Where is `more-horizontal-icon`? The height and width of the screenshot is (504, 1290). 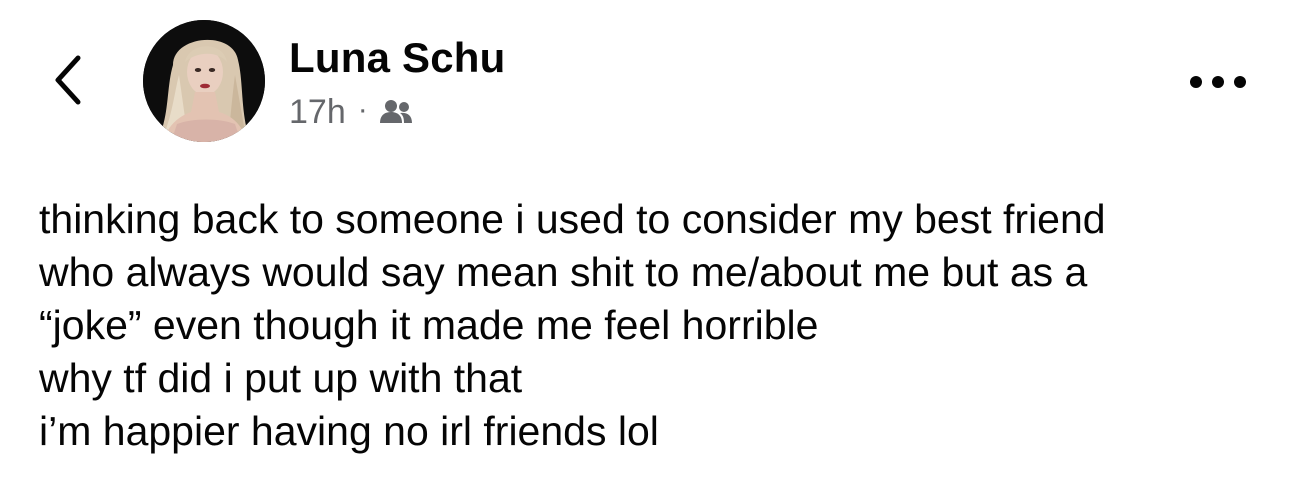 more-horizontal-icon is located at coordinates (1218, 82).